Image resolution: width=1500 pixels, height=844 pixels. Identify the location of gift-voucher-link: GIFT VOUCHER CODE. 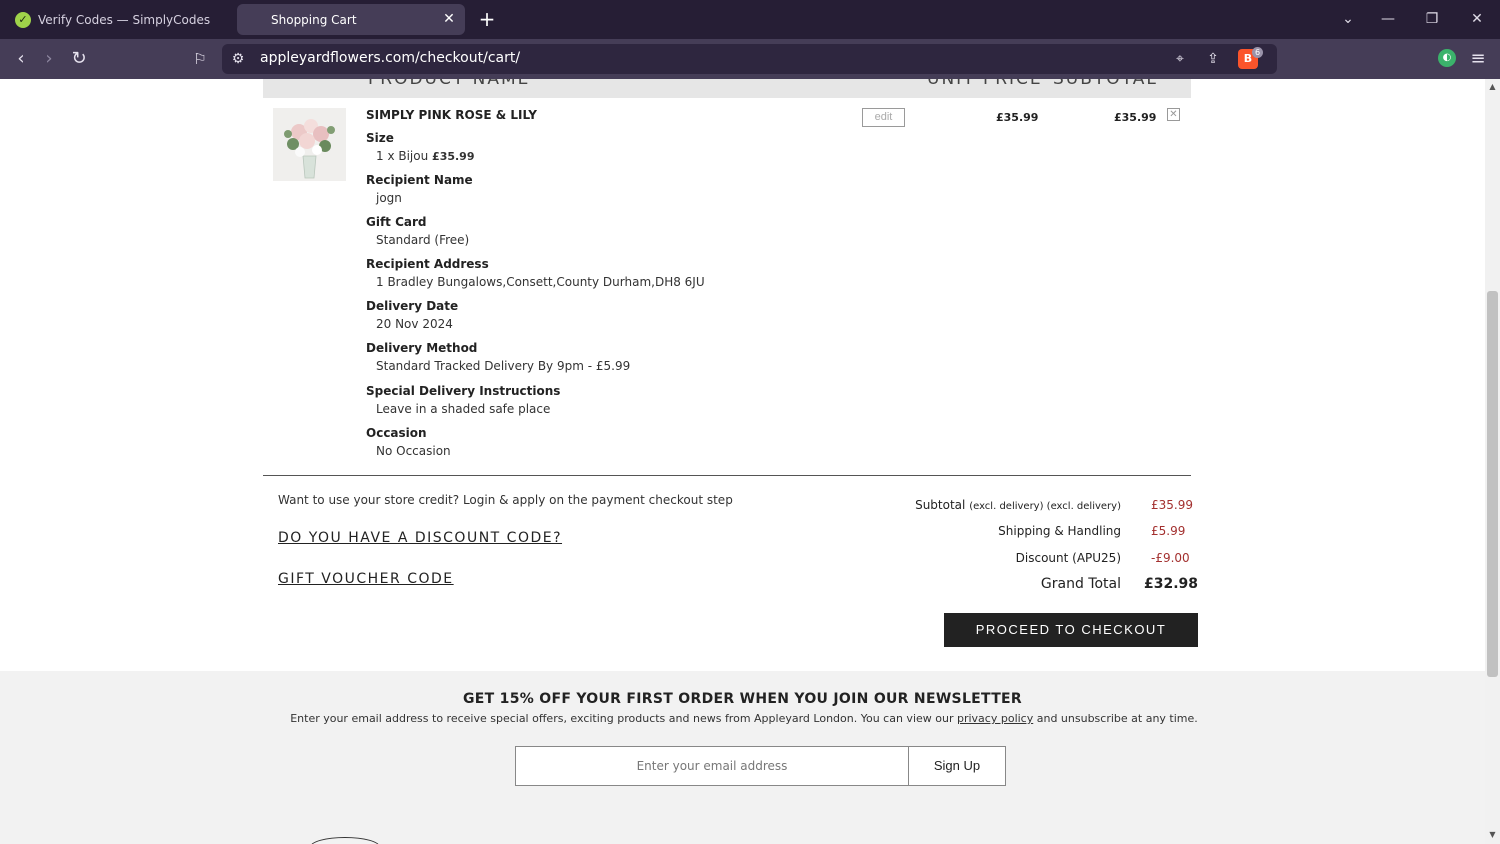
(366, 579).